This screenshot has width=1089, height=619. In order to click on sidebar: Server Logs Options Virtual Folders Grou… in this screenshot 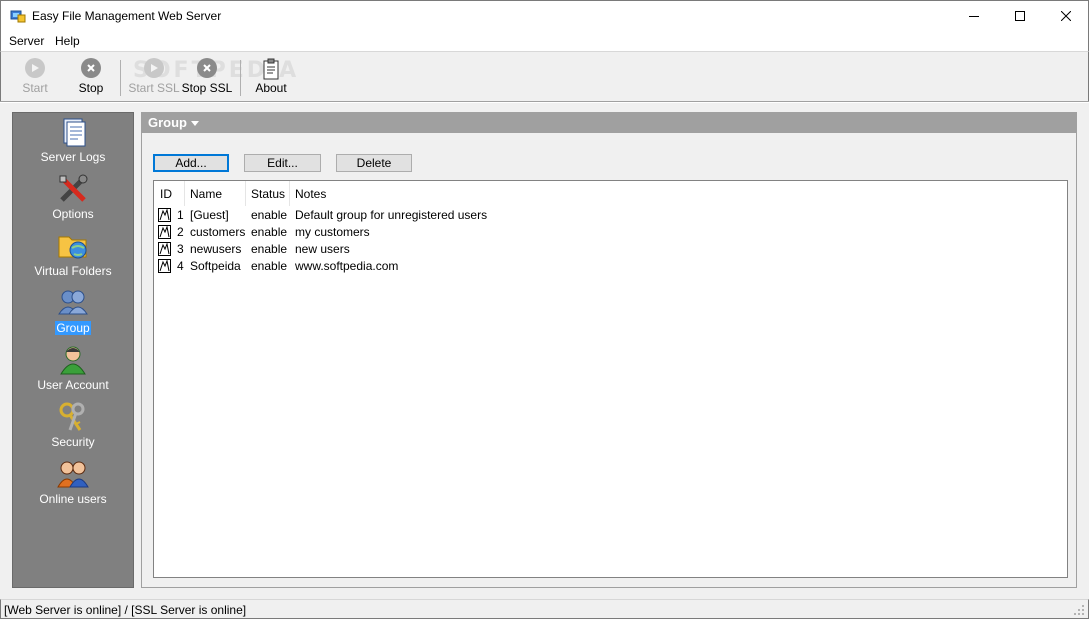, I will do `click(73, 350)`.